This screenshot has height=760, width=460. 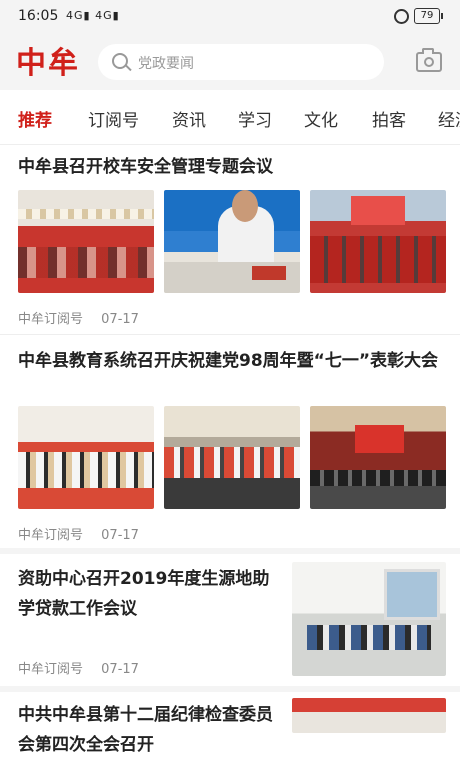 I want to click on channel-tabs: 推荐 订阅号 资讯 学习 文化 拍客 经济, so click(x=230, y=117).